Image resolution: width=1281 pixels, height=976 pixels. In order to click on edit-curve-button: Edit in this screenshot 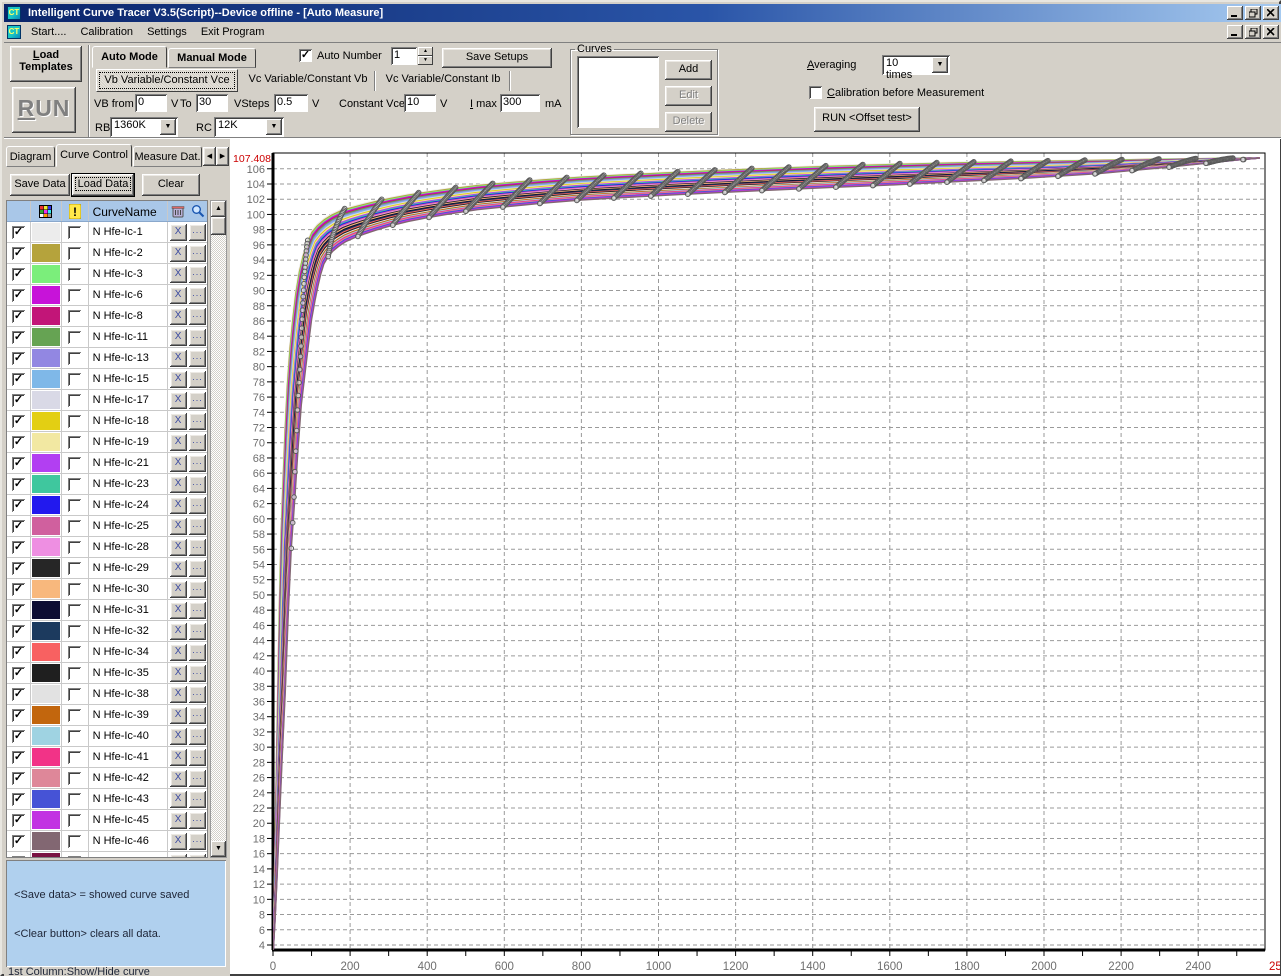, I will do `click(688, 96)`.